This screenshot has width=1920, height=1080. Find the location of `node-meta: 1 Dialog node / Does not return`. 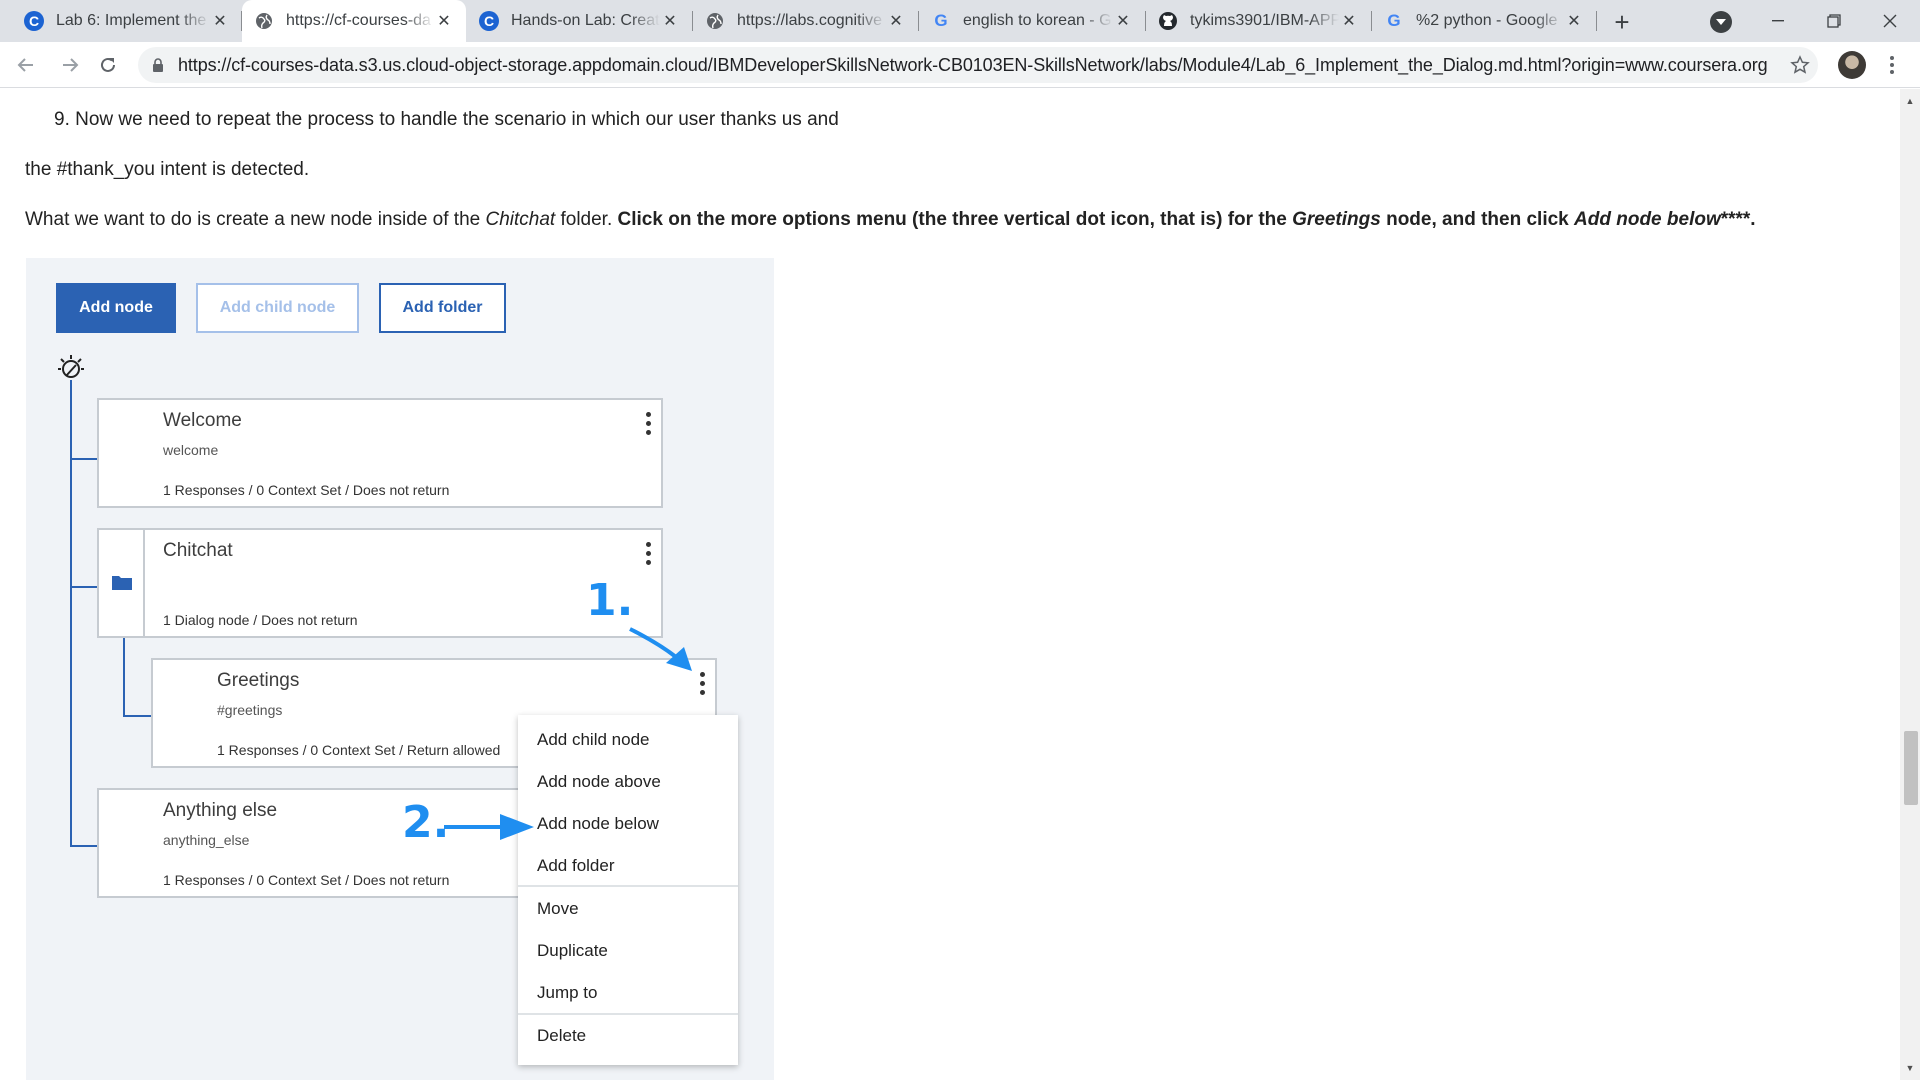

node-meta: 1 Dialog node / Does not return is located at coordinates (260, 620).